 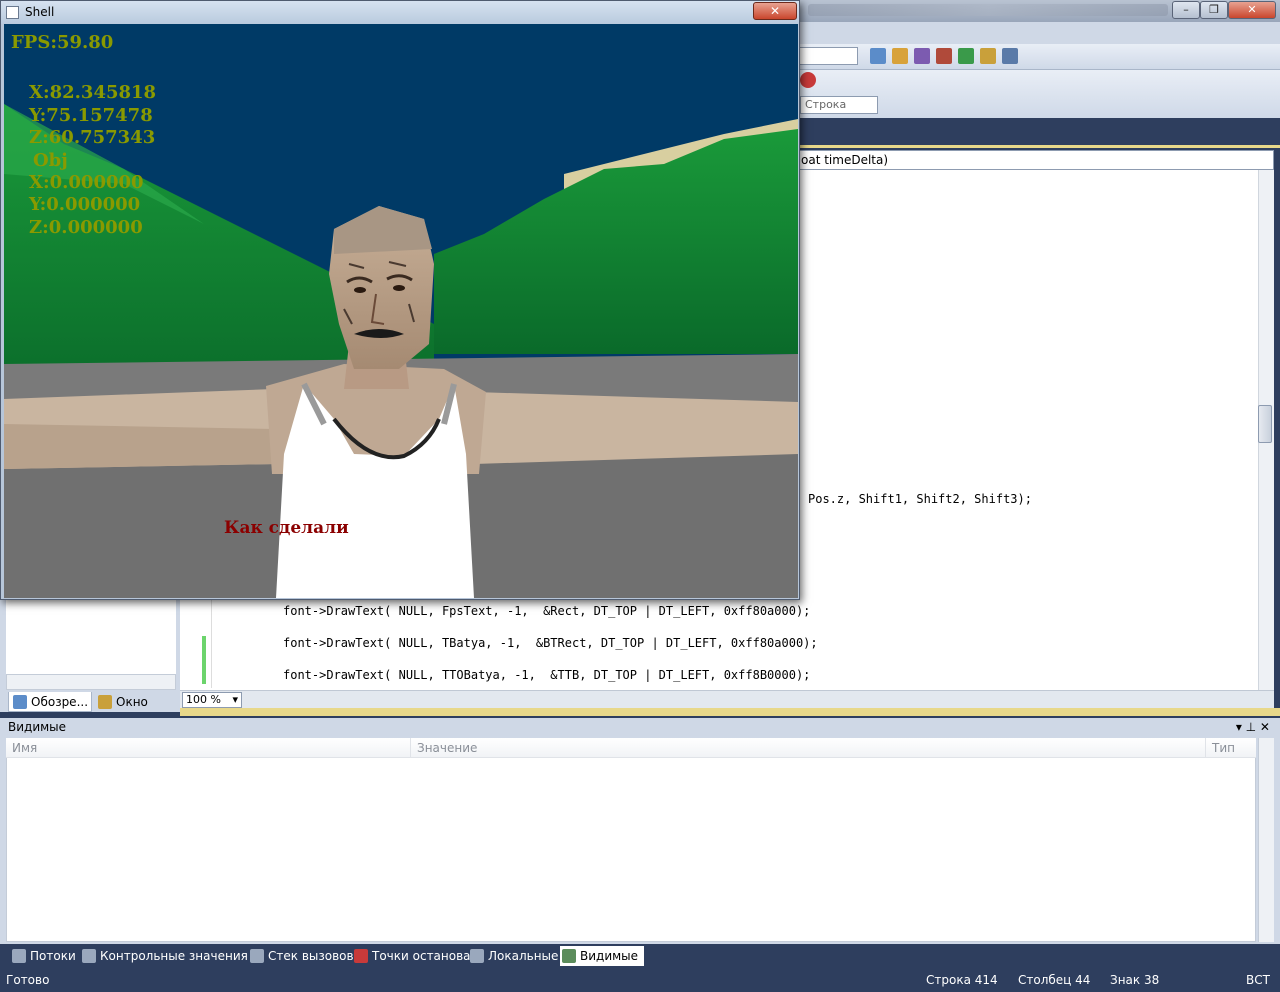 What do you see at coordinates (1039, 33) in the screenshot?
I see `vs-menu-bar` at bounding box center [1039, 33].